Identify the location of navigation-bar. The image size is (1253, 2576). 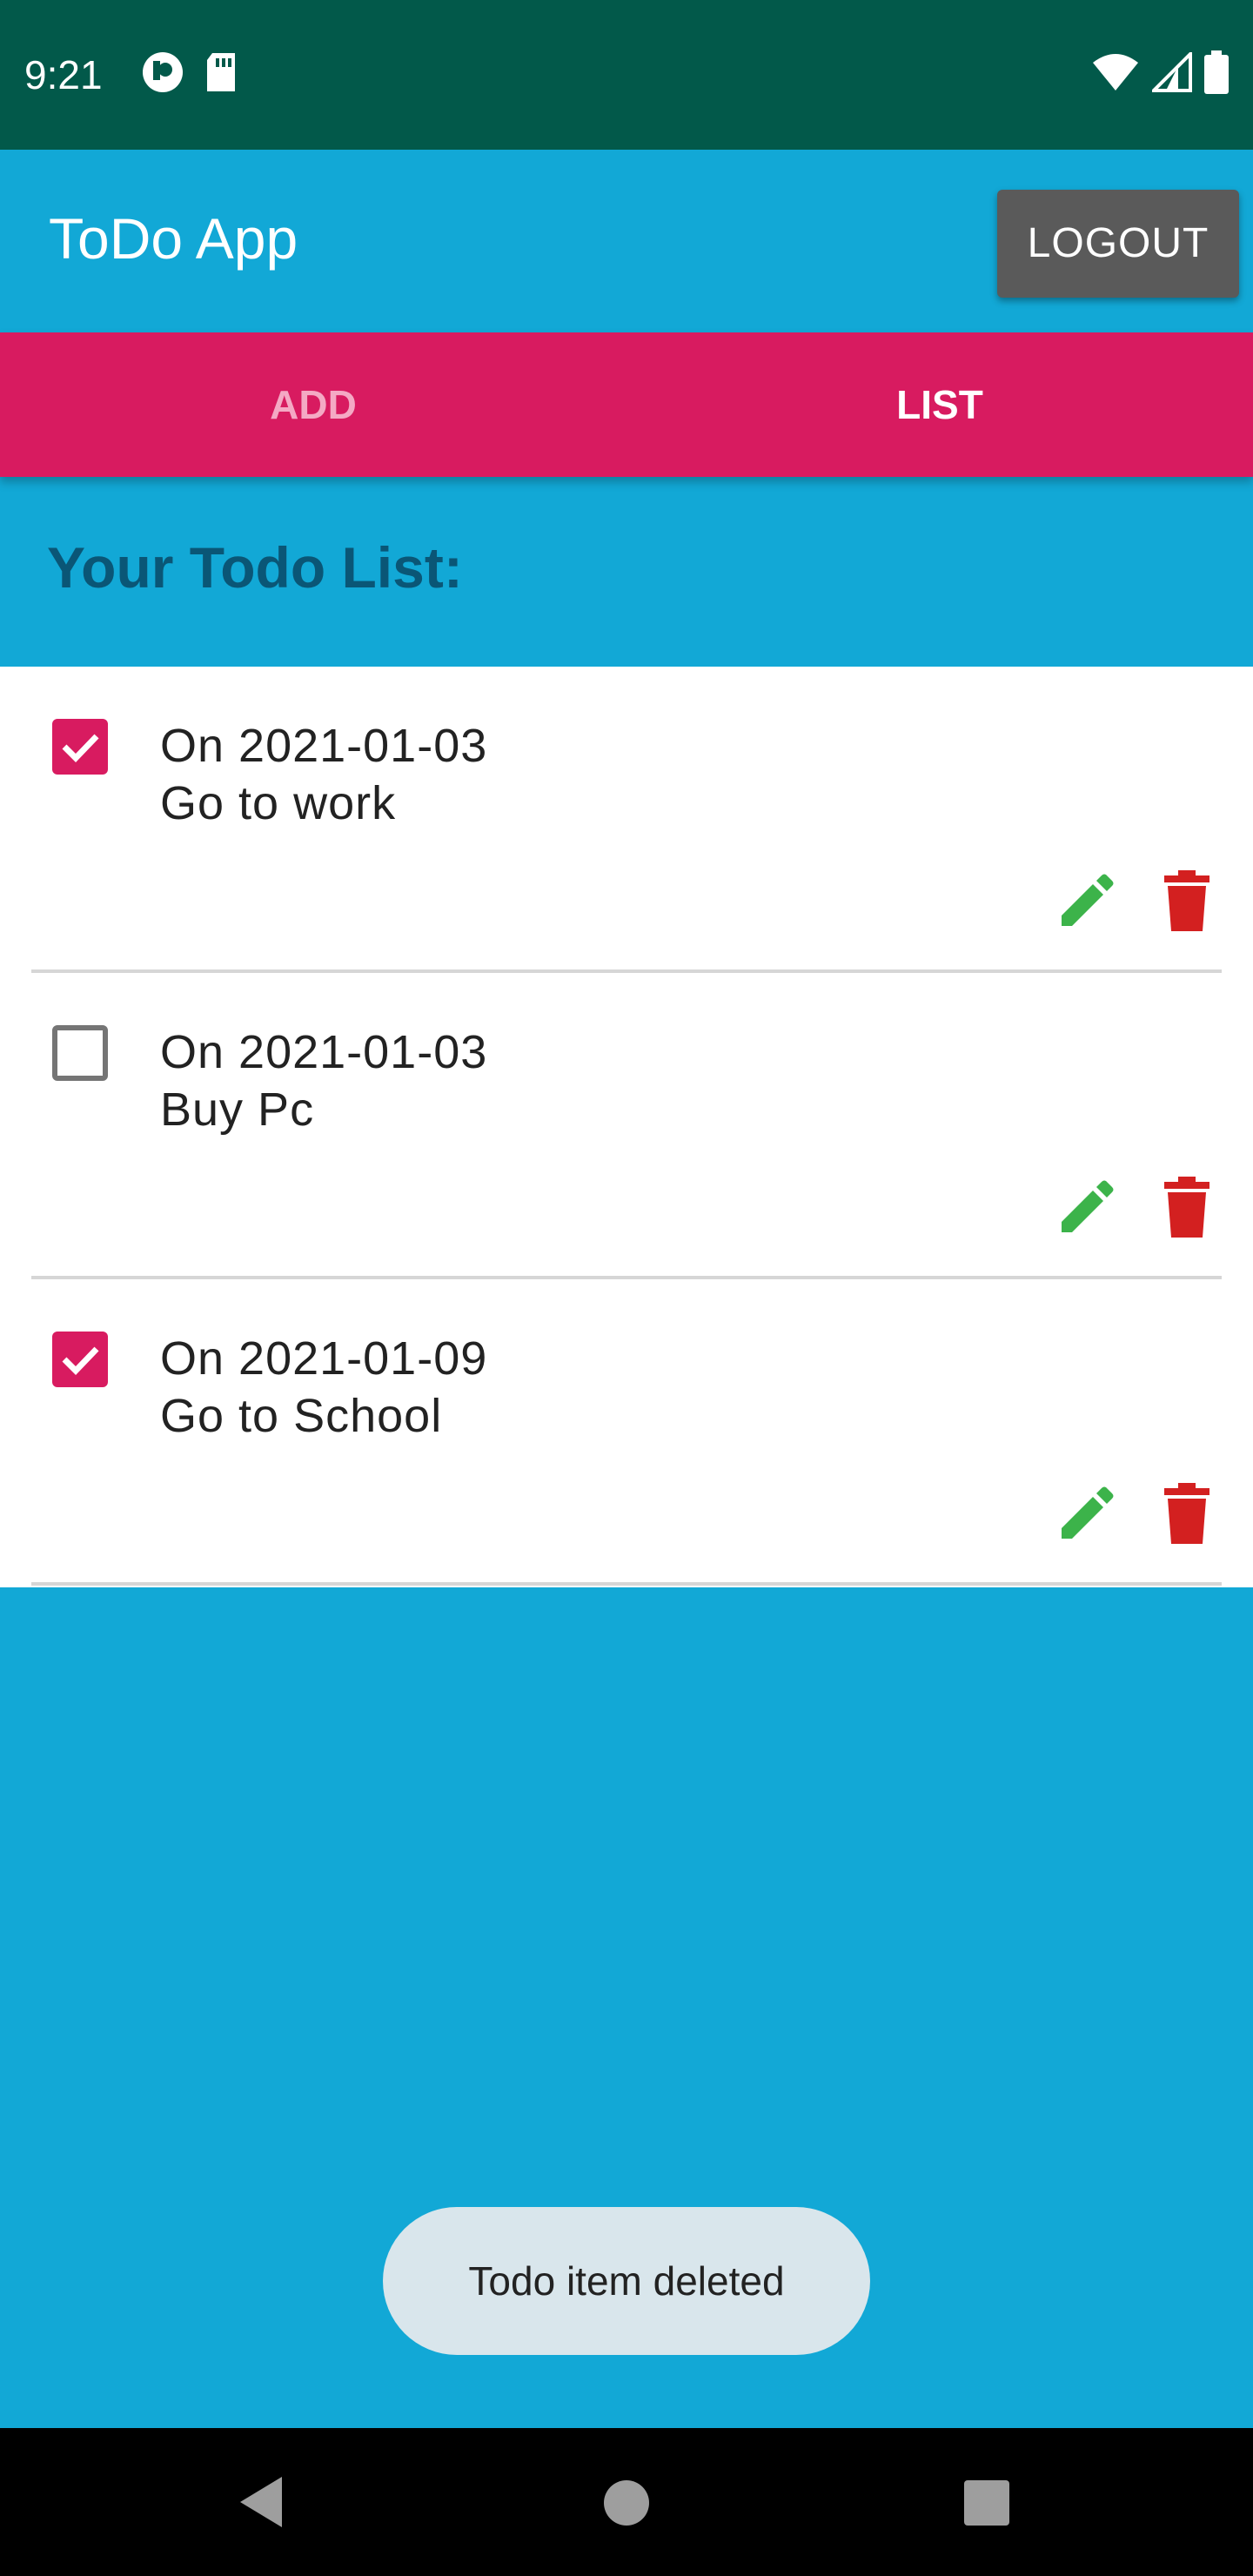
(626, 2502).